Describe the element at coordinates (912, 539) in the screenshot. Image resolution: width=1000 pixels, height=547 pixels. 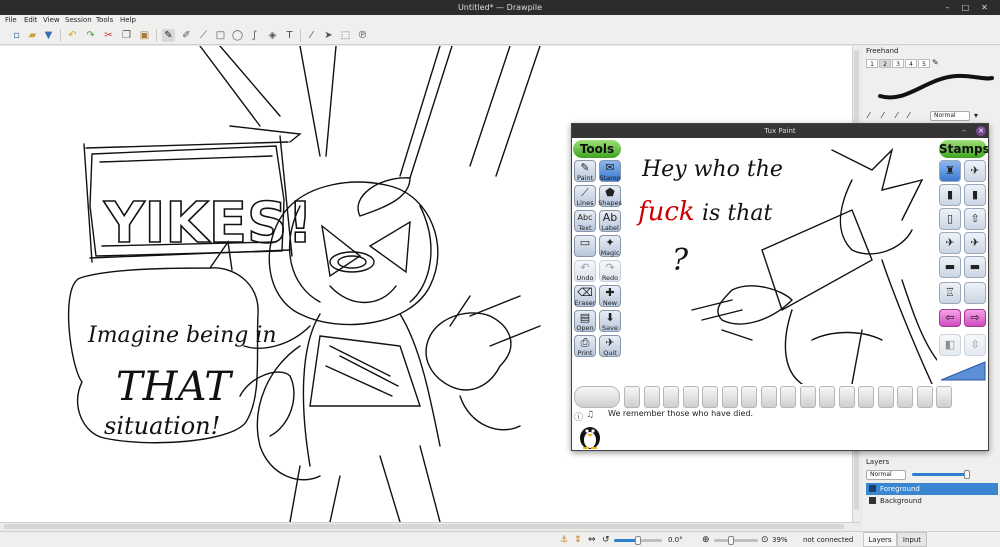
I see `tab-input: Input` at that location.